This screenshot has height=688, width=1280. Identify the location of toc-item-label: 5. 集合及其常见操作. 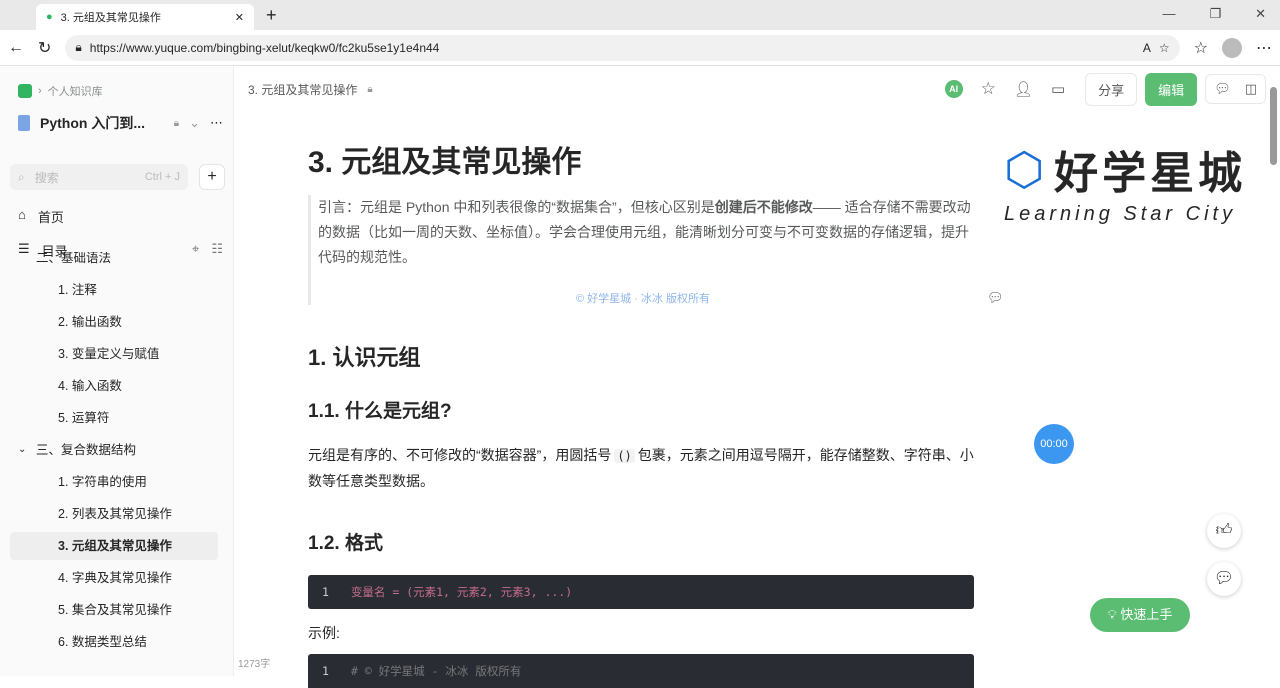
(115, 610).